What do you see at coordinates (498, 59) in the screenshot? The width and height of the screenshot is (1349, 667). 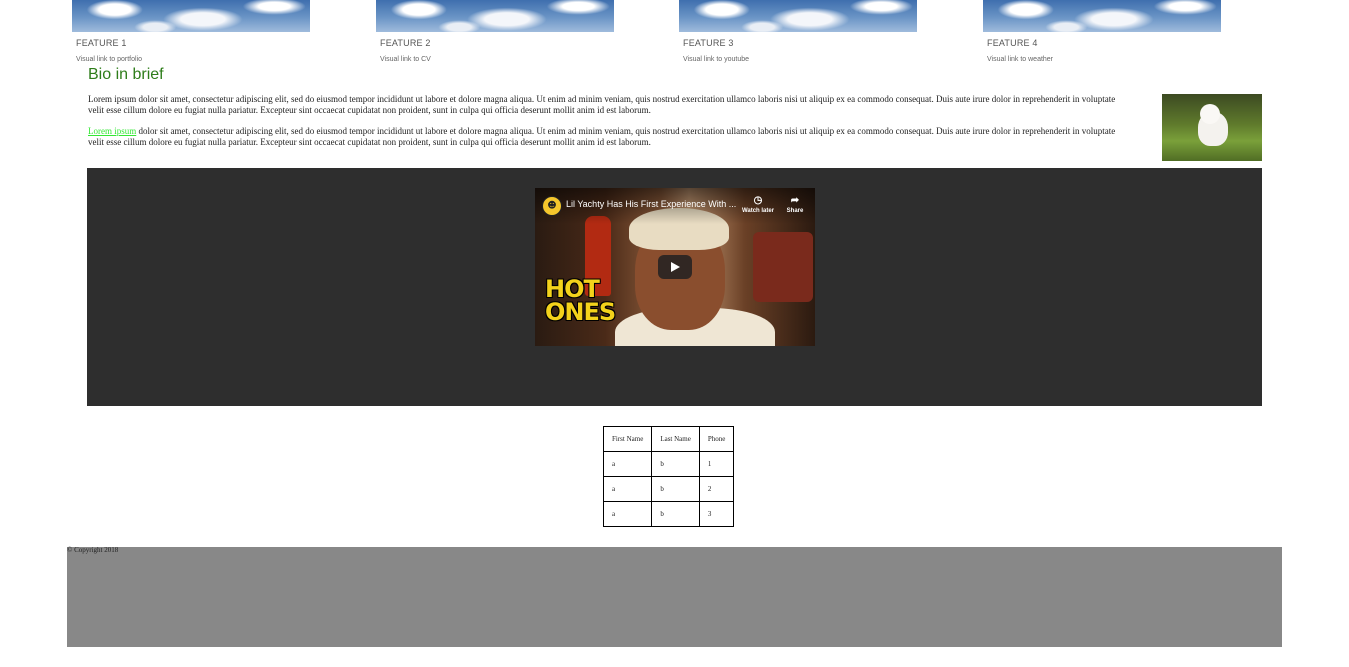 I see `feature-2-link: Visual link to CV` at bounding box center [498, 59].